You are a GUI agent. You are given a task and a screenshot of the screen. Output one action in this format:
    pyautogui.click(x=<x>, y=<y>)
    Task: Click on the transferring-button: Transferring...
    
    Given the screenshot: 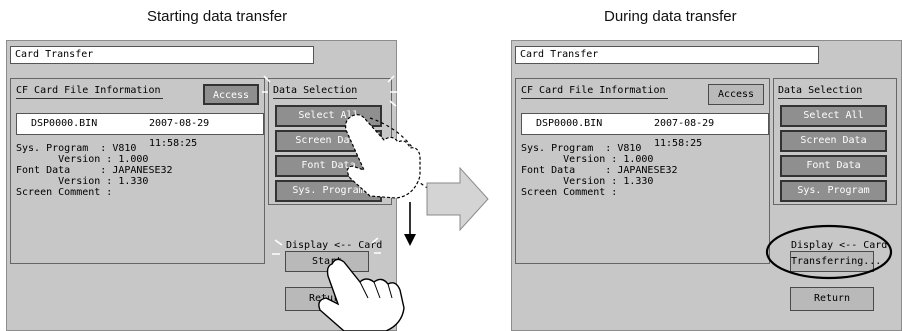 What is the action you would take?
    pyautogui.click(x=835, y=261)
    